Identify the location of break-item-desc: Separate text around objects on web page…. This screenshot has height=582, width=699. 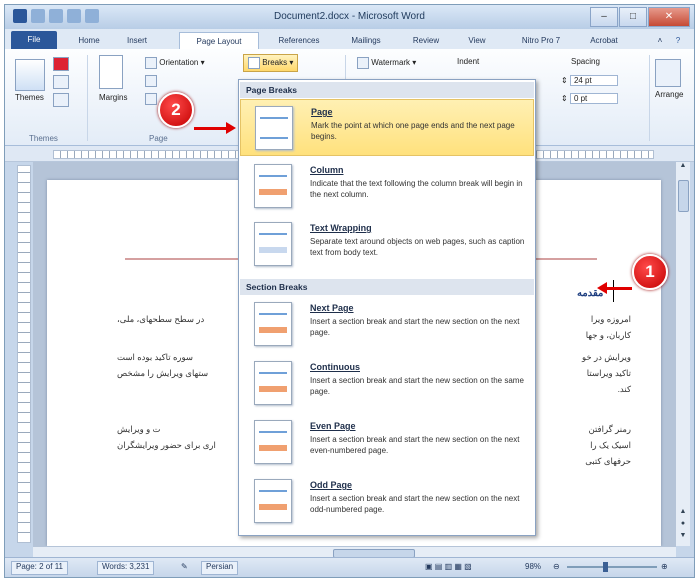
(417, 247).